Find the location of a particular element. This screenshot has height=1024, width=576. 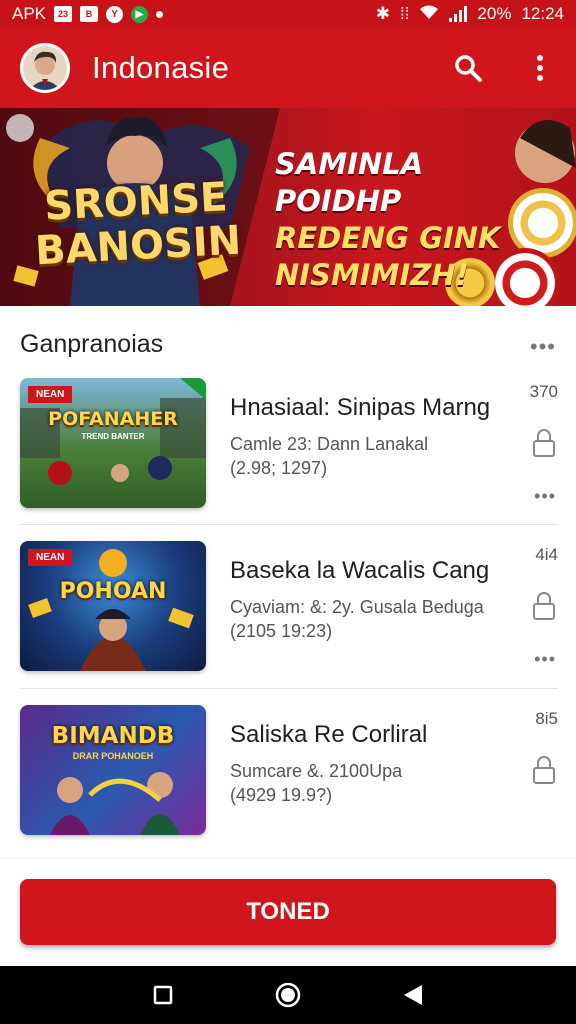

home-button is located at coordinates (288, 995).